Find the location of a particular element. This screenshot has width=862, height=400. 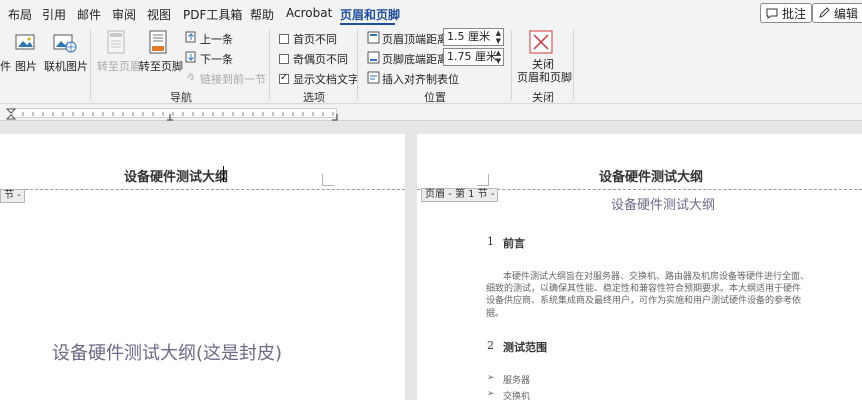

bullet-item: 交换机 is located at coordinates (517, 396).